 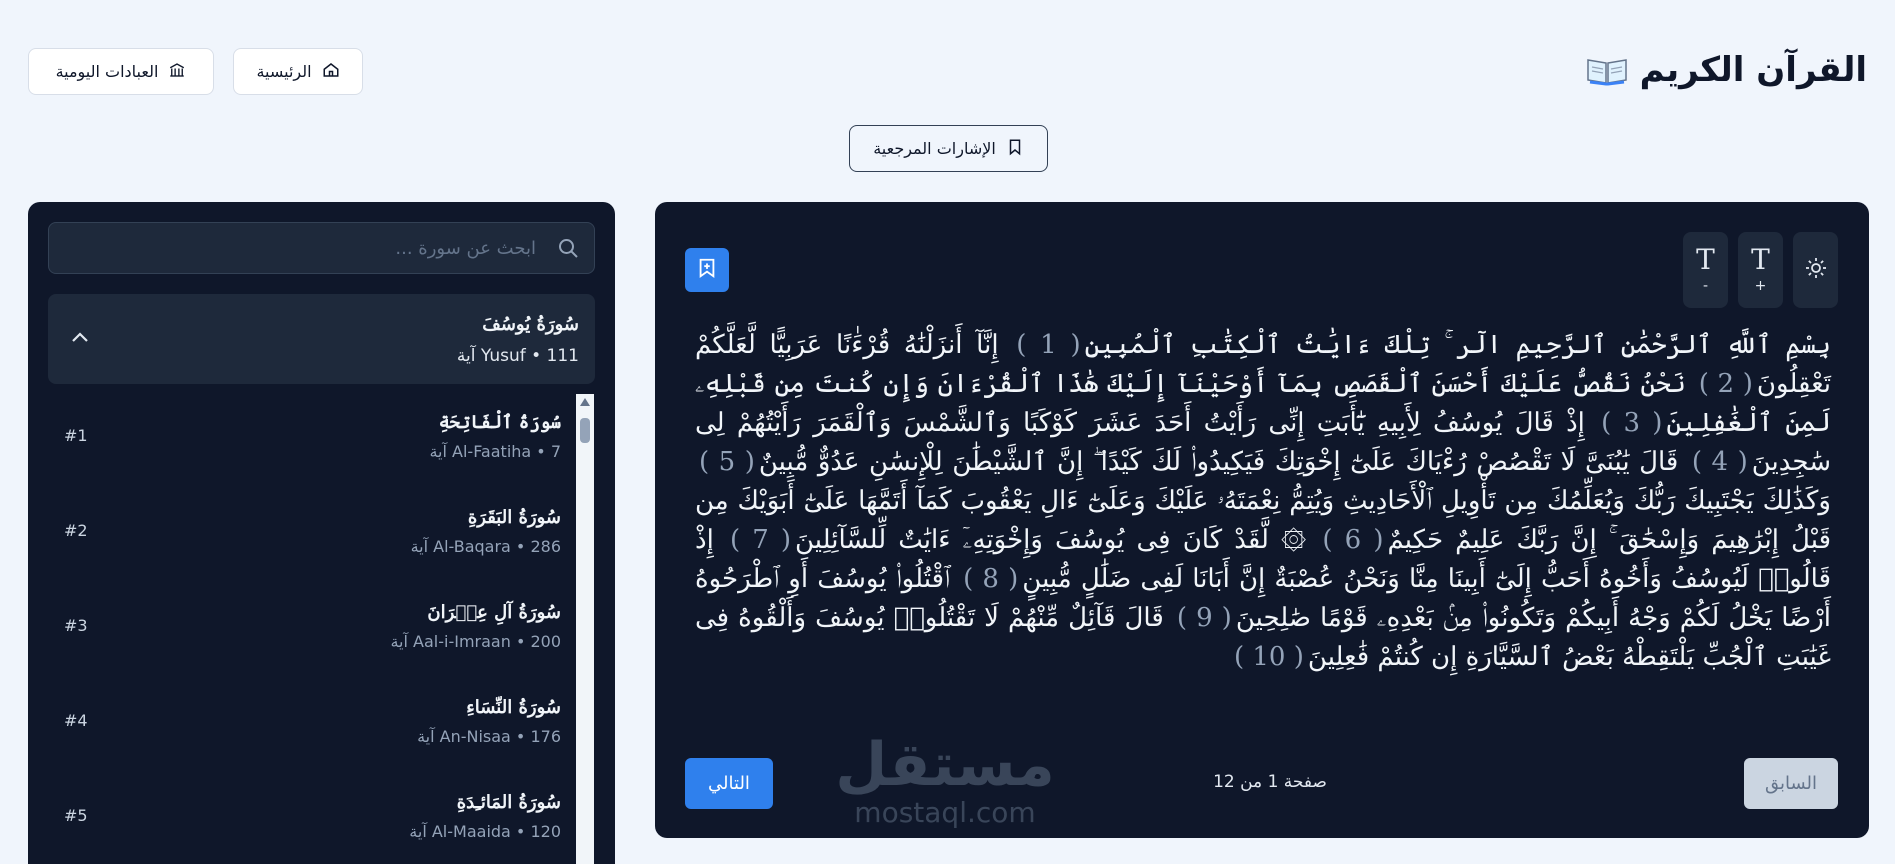 I want to click on page-title: القرآن الكريم, so click(x=1753, y=70).